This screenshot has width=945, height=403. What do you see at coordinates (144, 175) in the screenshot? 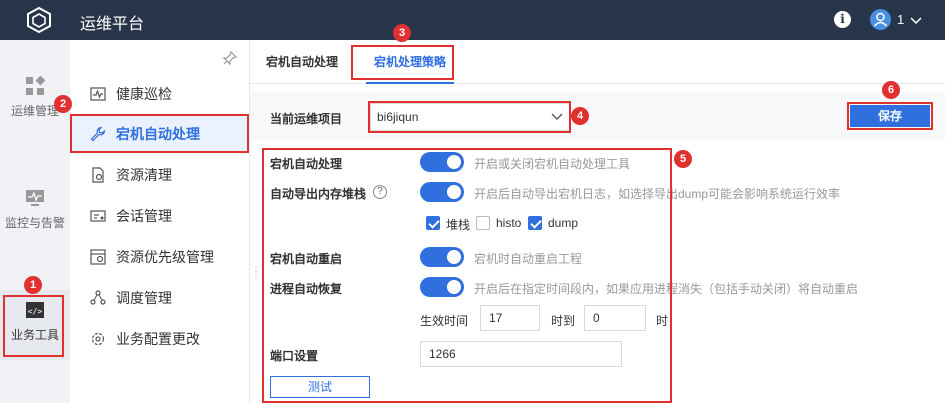
I see `menu-label: 资源清理` at bounding box center [144, 175].